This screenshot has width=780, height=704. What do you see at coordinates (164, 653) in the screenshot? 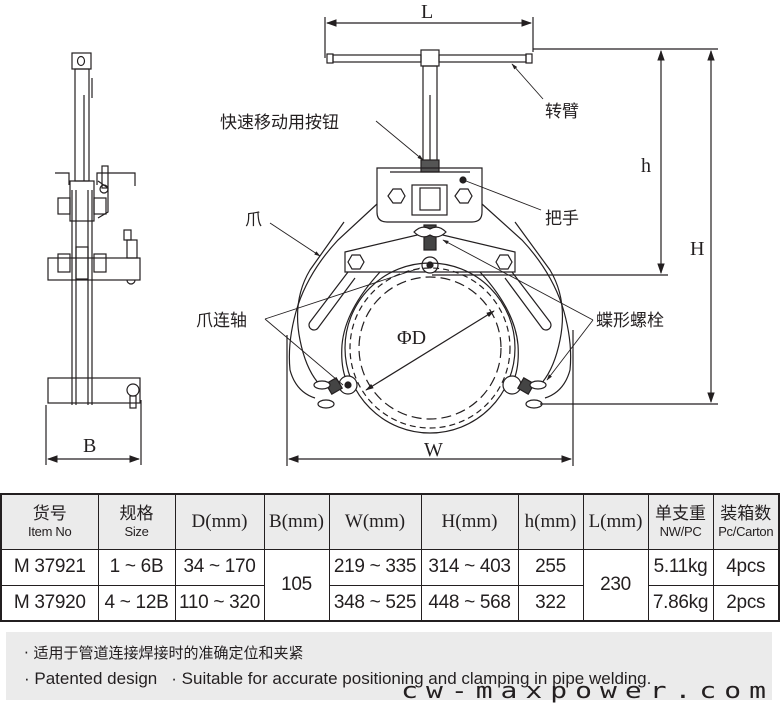
I see `note-chinese: · 适用于管道连接焊接时的准确定位和夹紧` at bounding box center [164, 653].